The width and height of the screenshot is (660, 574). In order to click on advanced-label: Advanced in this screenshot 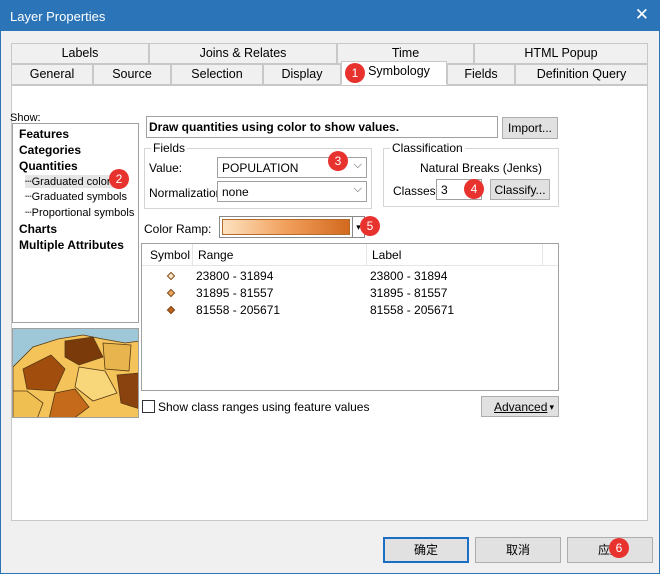, I will do `click(521, 407)`.